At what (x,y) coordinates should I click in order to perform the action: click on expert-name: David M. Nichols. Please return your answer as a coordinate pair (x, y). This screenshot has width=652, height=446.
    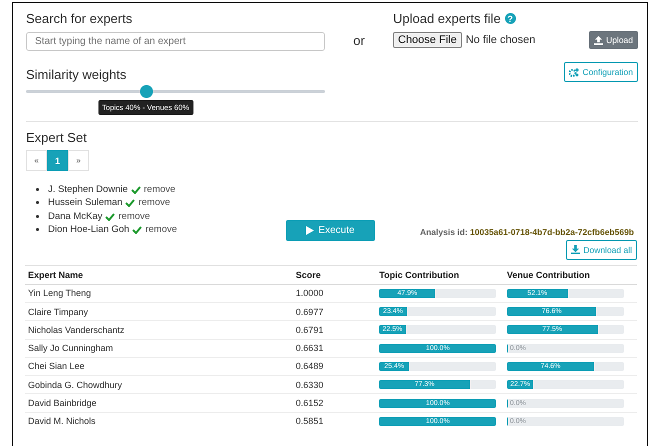
    Looking at the image, I should click on (62, 421).